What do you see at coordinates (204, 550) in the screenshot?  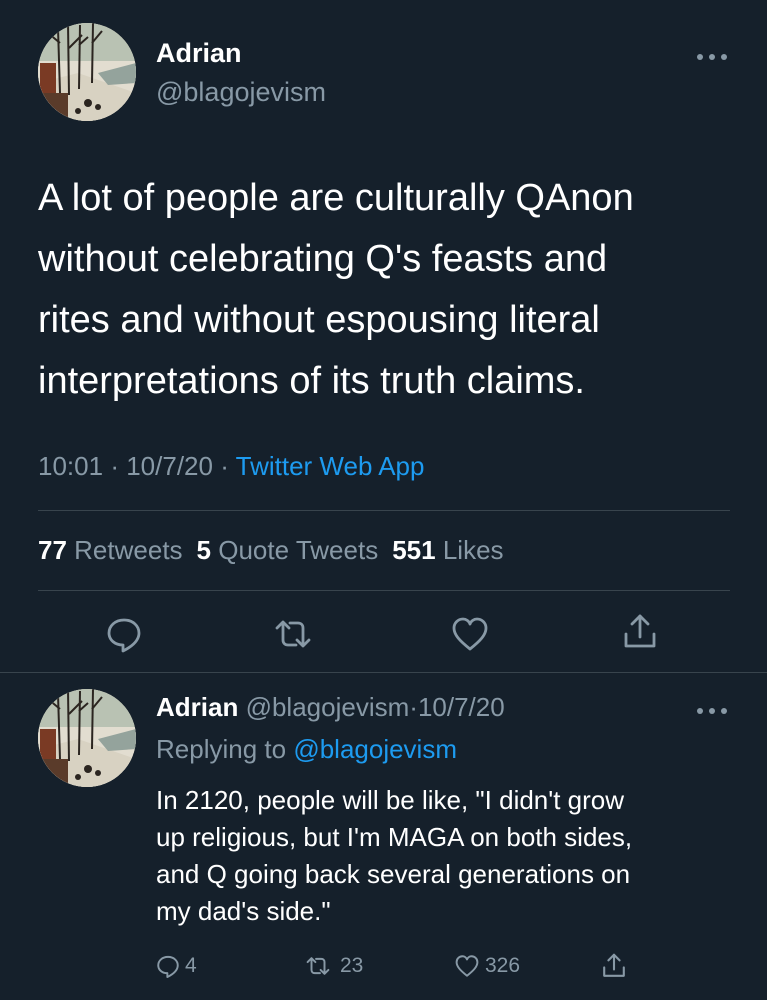 I see `quotes-count: 5` at bounding box center [204, 550].